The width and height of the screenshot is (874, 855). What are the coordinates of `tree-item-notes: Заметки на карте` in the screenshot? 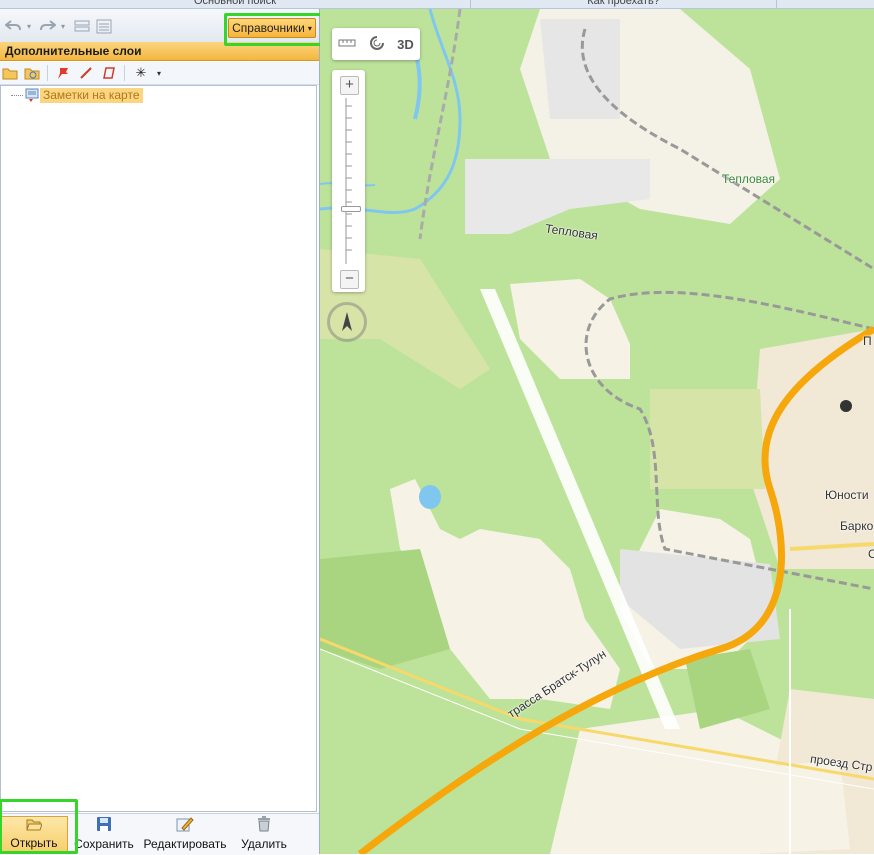 It's located at (77, 95).